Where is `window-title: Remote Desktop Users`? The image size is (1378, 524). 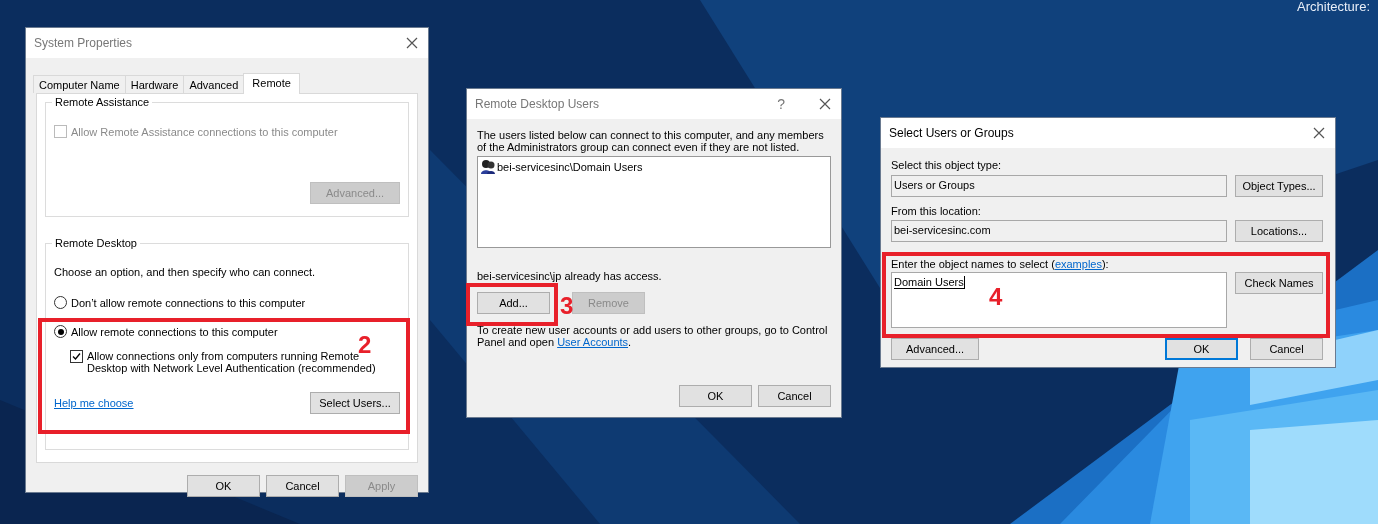 window-title: Remote Desktop Users is located at coordinates (538, 104).